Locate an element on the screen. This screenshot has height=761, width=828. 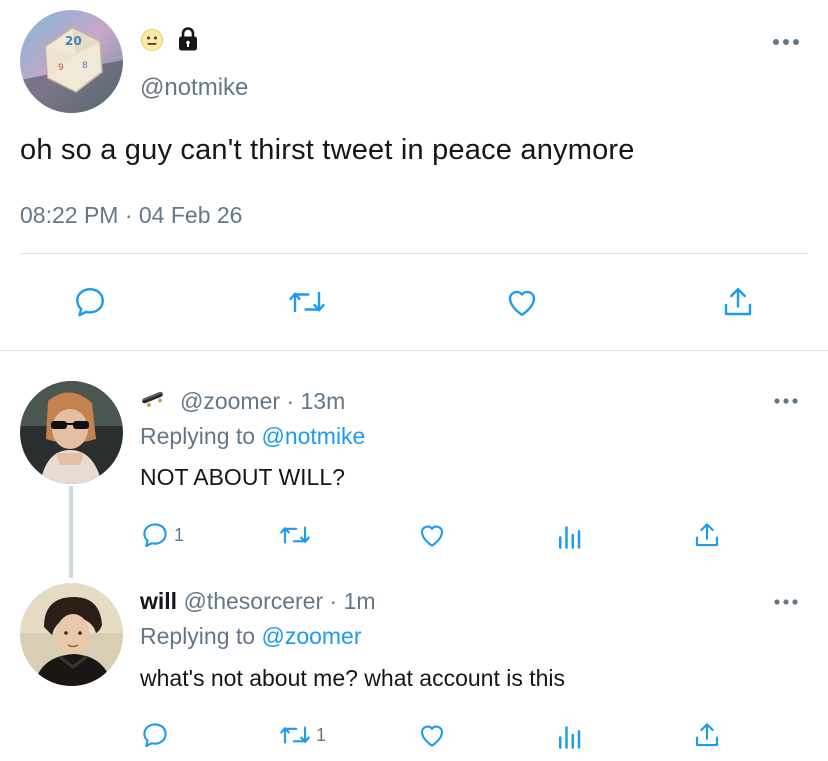
replying-to-link: @zoomer is located at coordinates (311, 636).